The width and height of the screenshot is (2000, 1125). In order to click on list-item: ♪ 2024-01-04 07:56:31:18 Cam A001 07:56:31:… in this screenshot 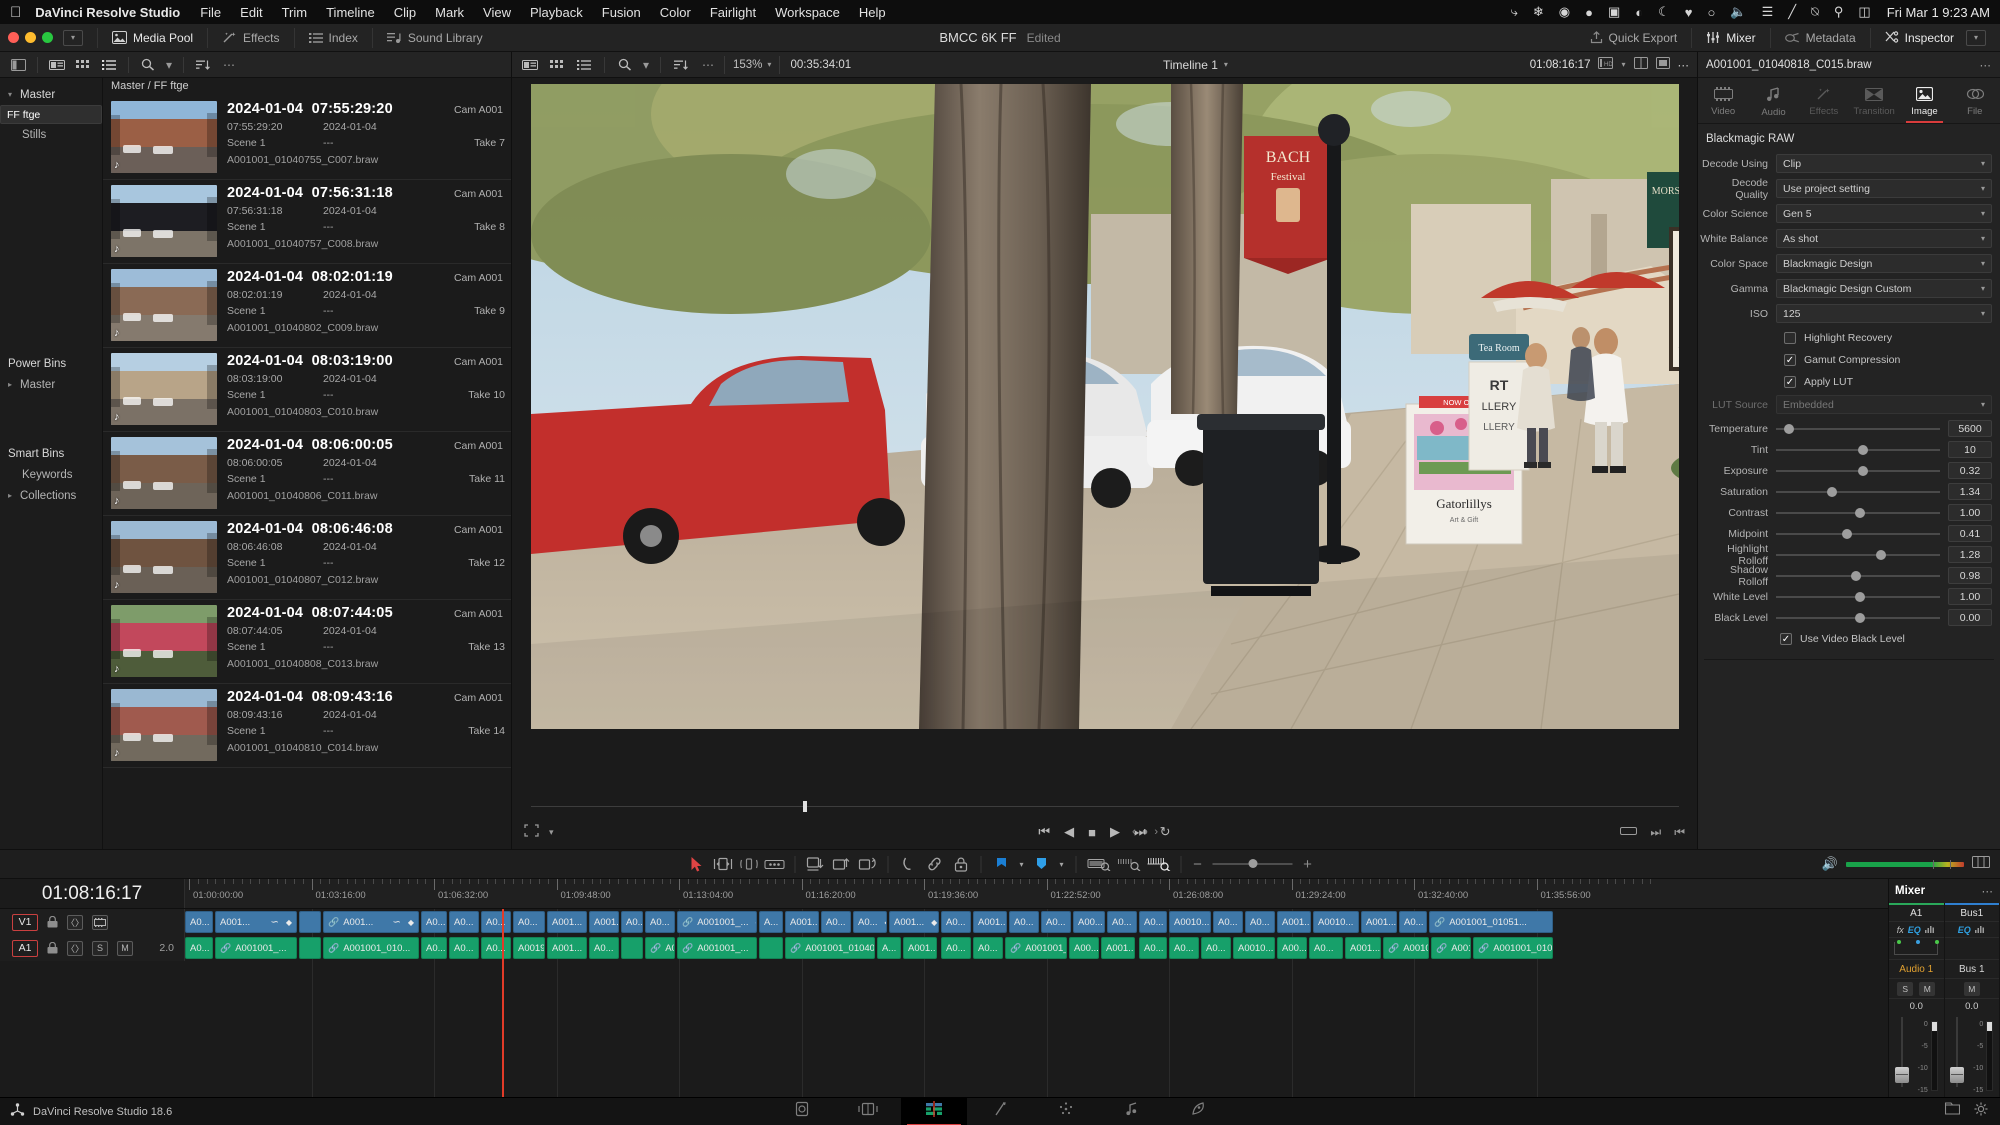, I will do `click(307, 222)`.